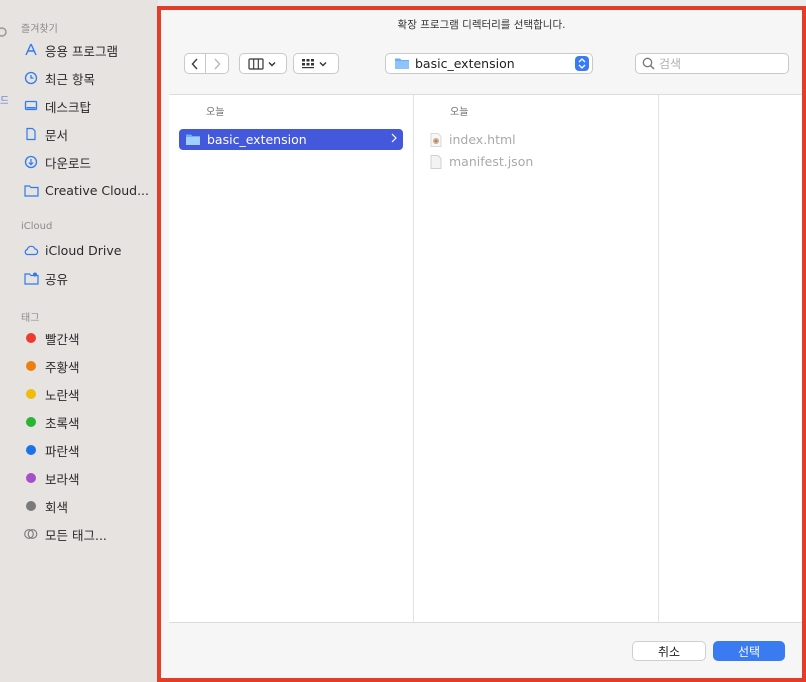 The height and width of the screenshot is (682, 806). What do you see at coordinates (62, 395) in the screenshot?
I see `tag-label: 노란색` at bounding box center [62, 395].